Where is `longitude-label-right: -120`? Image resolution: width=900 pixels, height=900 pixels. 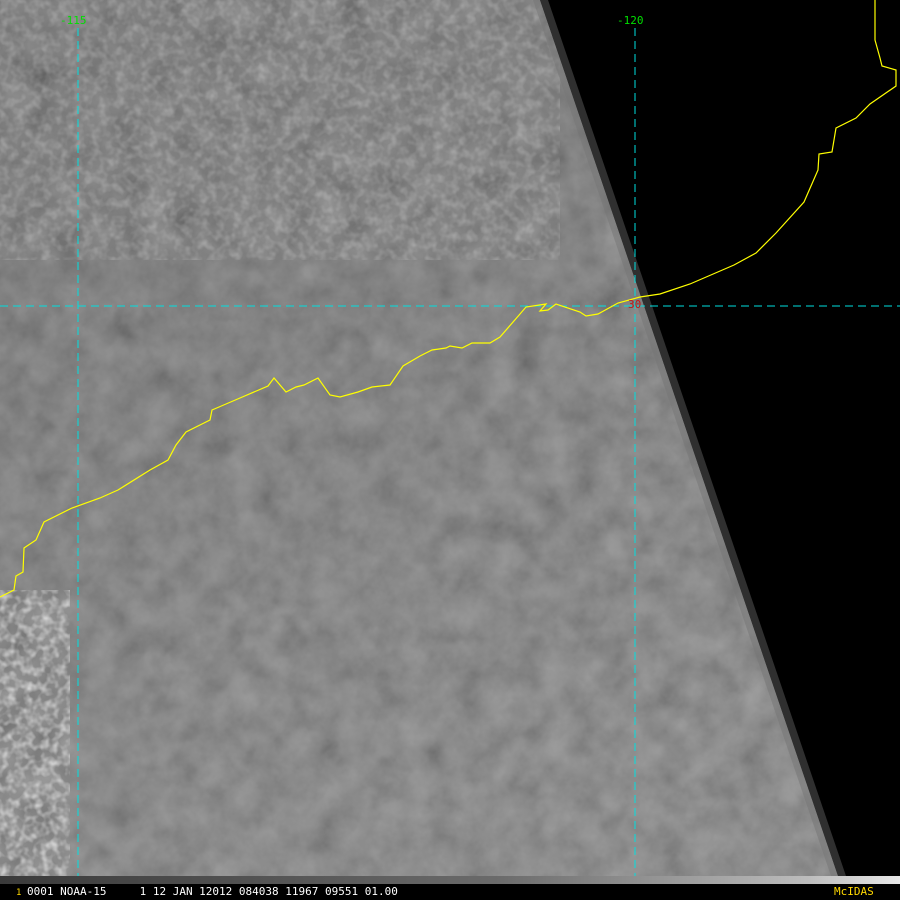 longitude-label-right: -120 is located at coordinates (630, 20).